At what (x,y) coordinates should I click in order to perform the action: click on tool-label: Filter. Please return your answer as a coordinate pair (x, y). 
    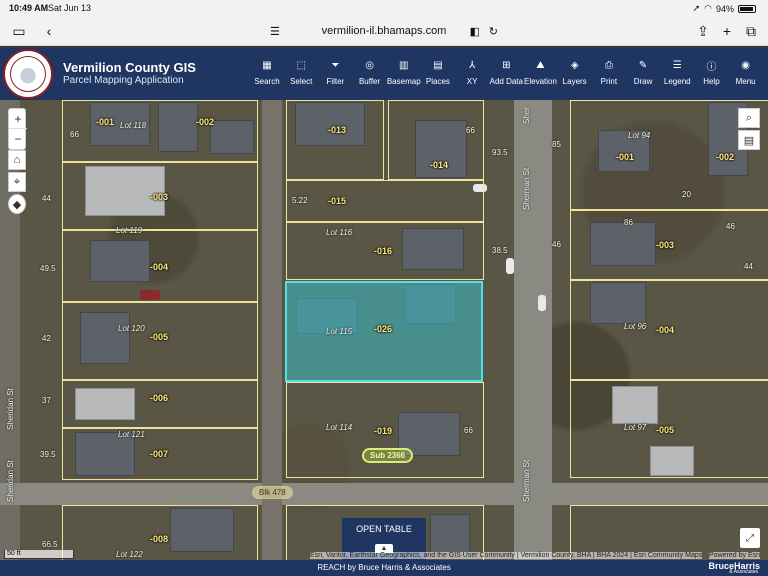
    Looking at the image, I should click on (335, 81).